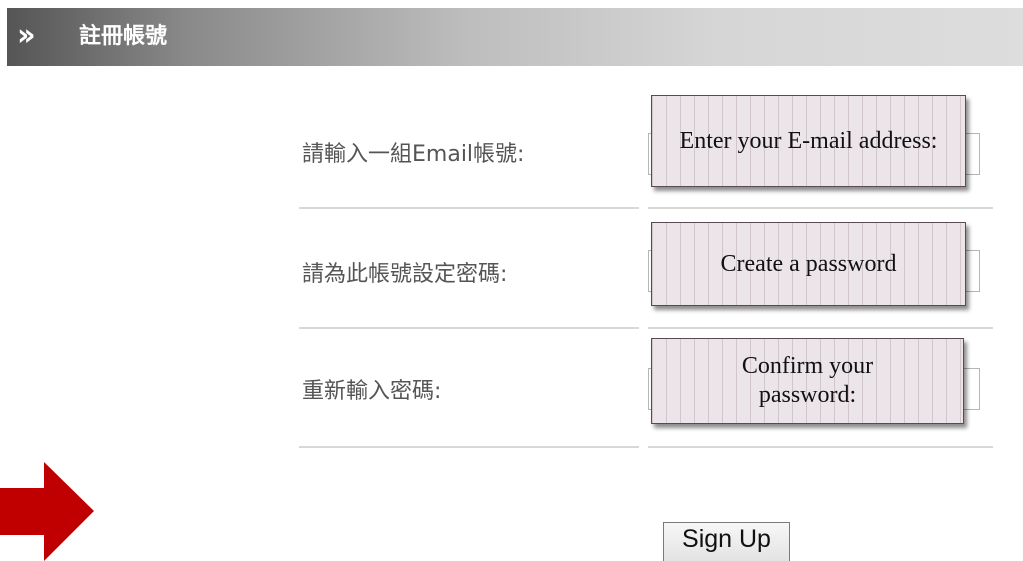 This screenshot has width=1023, height=561. Describe the element at coordinates (372, 391) in the screenshot. I see `confirm-password-label: 重新輸入密碼:` at that location.